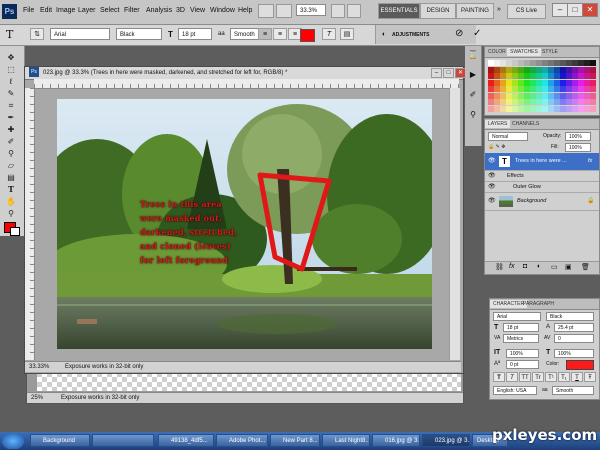 Image resolution: width=600 pixels, height=450 pixels. Describe the element at coordinates (517, 316) in the screenshot. I see `char-font-family-select: Arial` at that location.